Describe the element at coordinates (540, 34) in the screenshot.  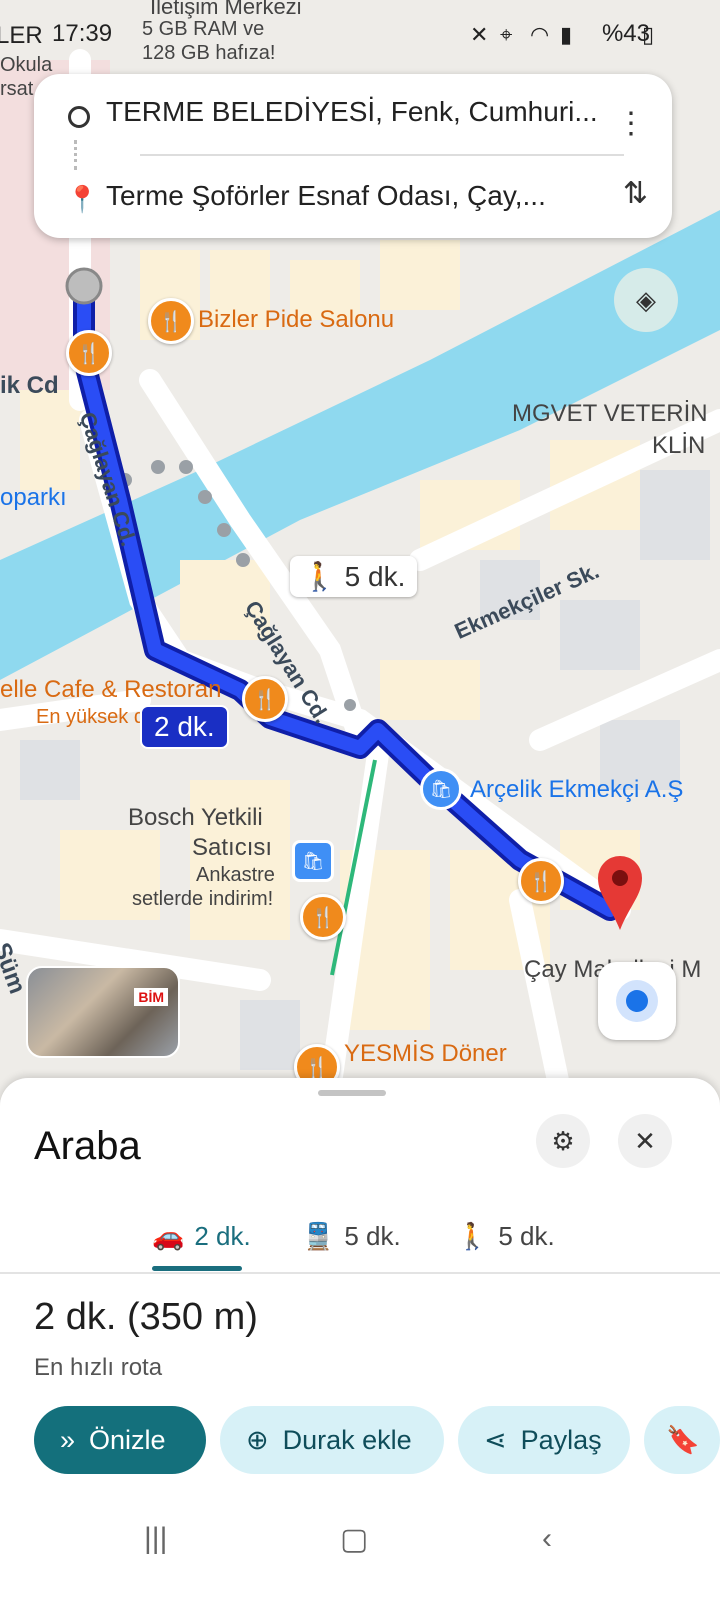
I see `wifi-icon: ◠` at that location.